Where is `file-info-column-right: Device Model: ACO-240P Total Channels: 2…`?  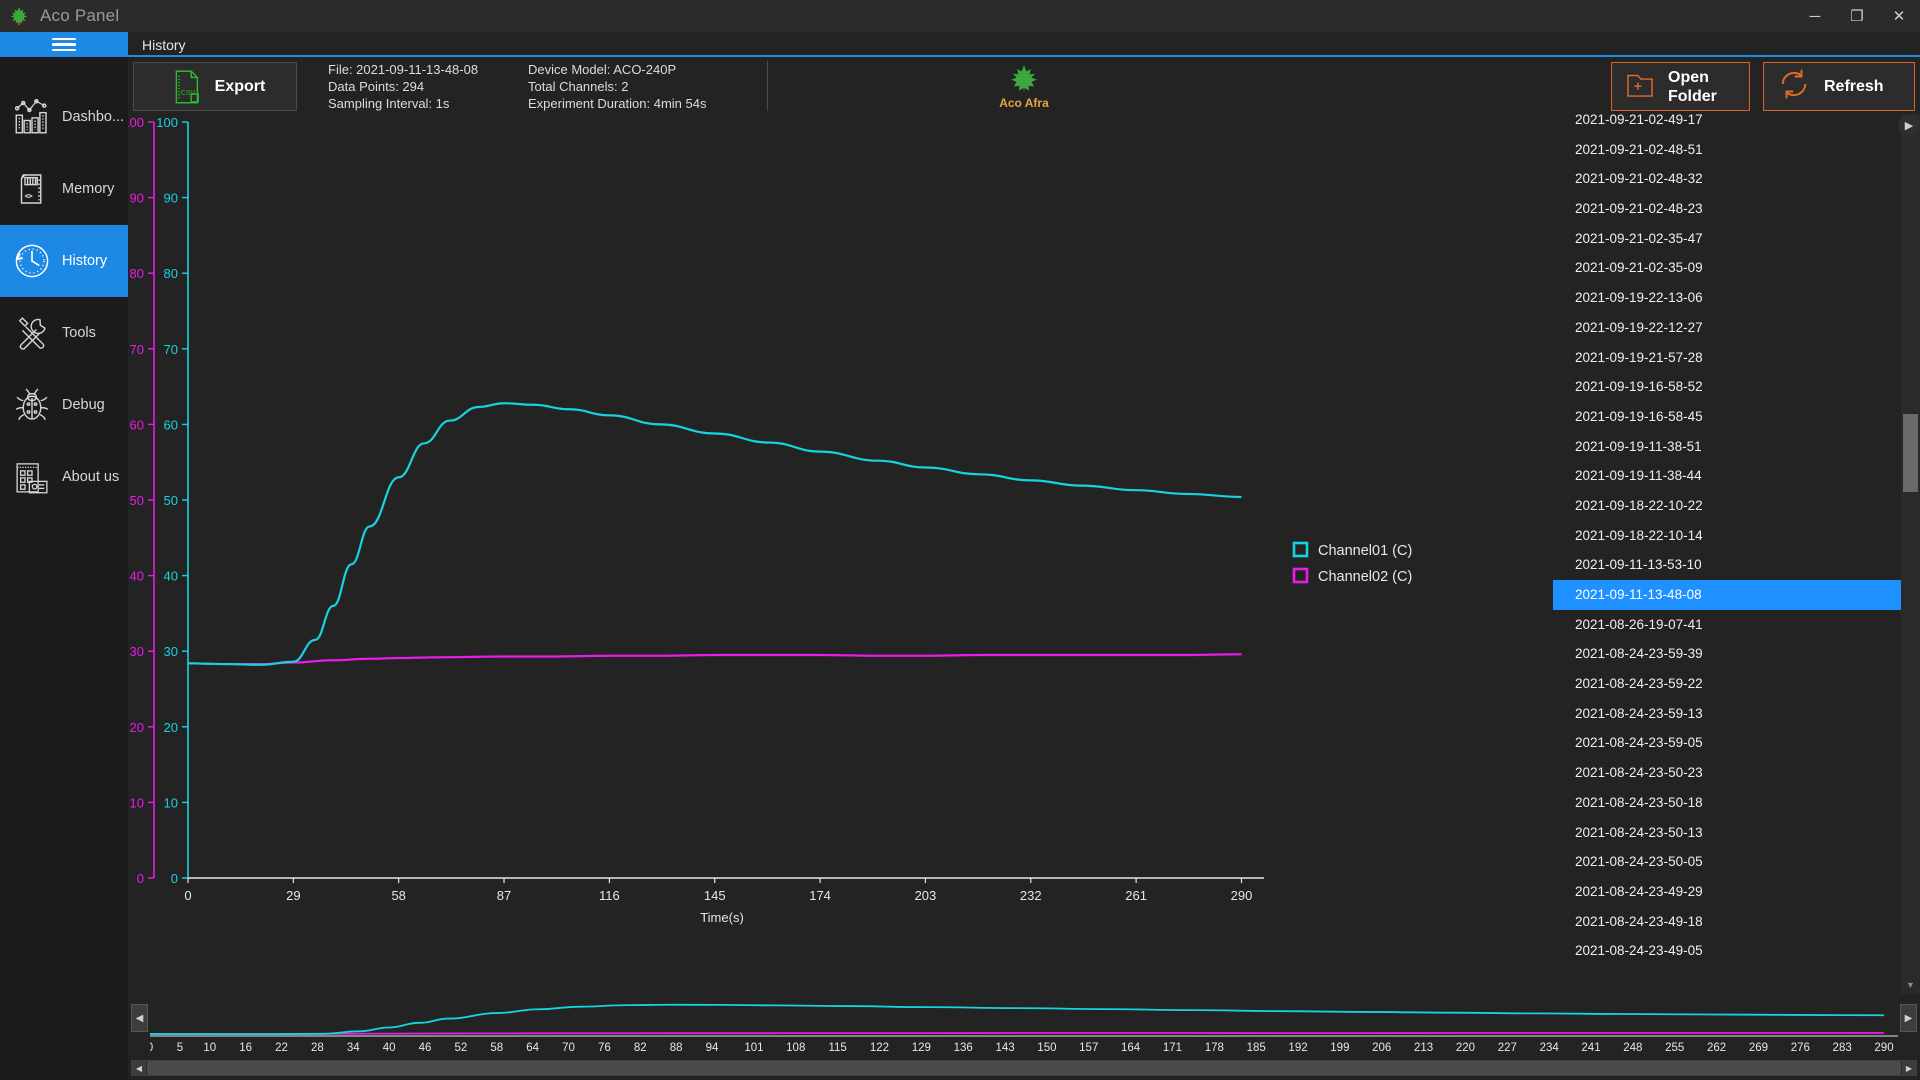 file-info-column-right: Device Model: ACO-240P Total Channels: 2… is located at coordinates (640, 86).